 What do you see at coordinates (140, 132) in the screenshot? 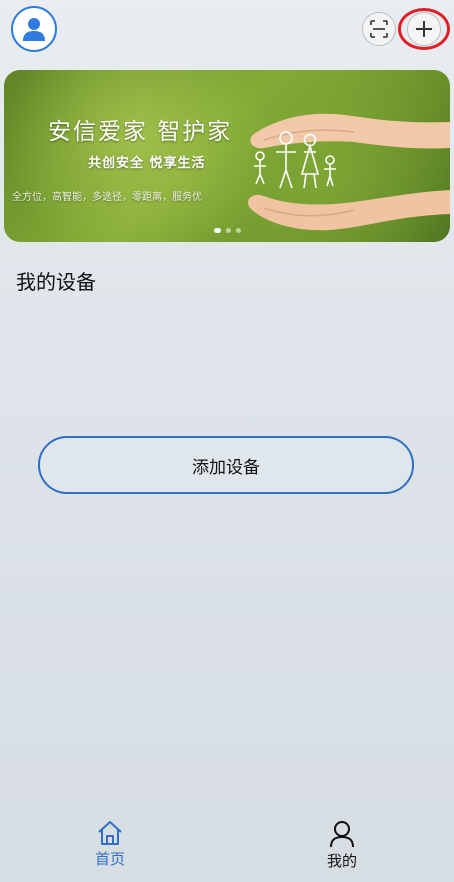
I see `banner-title: 安信爱家 智护家` at bounding box center [140, 132].